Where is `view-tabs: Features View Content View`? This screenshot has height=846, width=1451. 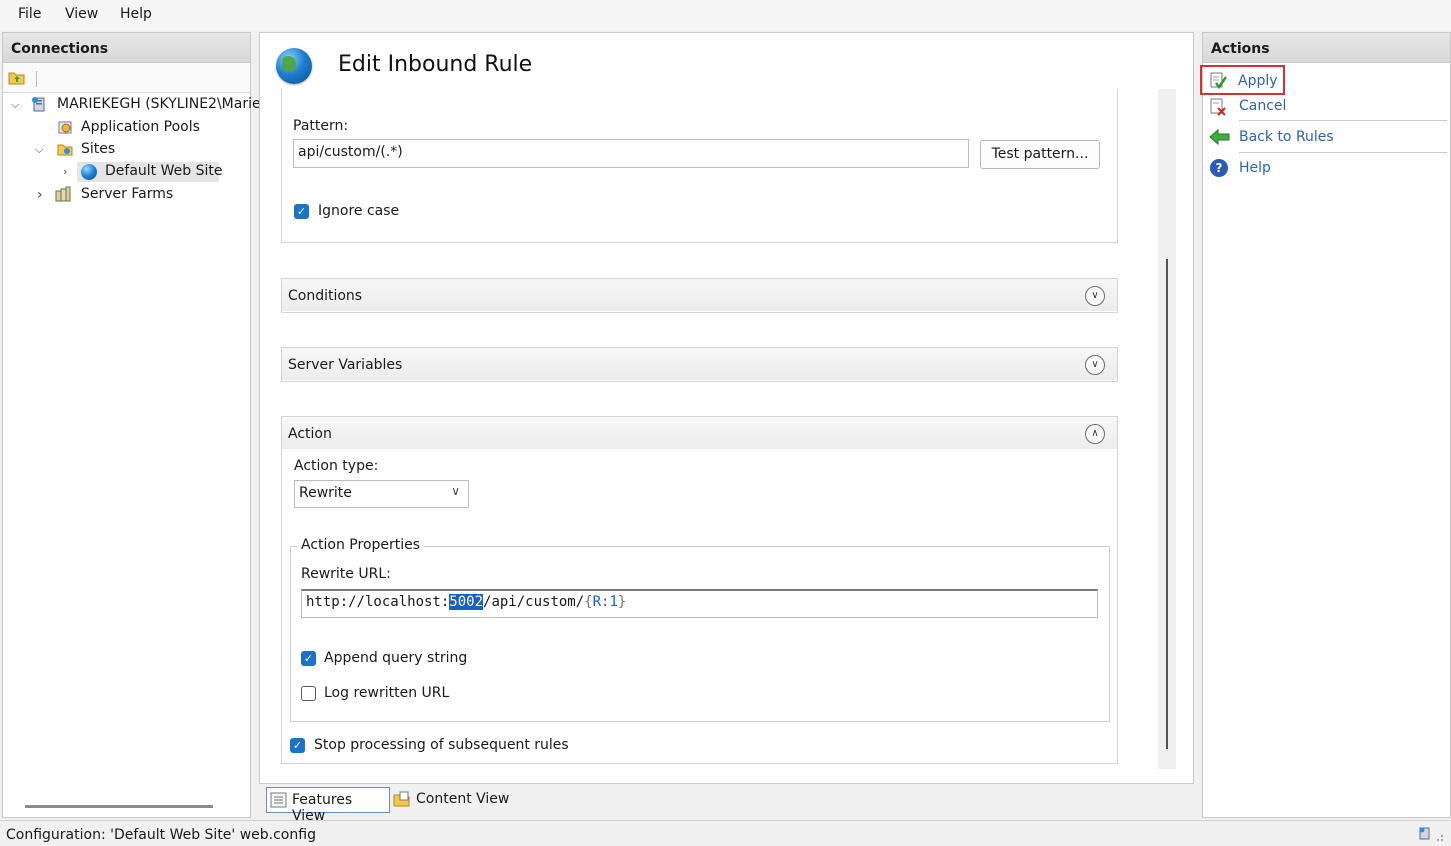
view-tabs: Features View Content View is located at coordinates (459, 805).